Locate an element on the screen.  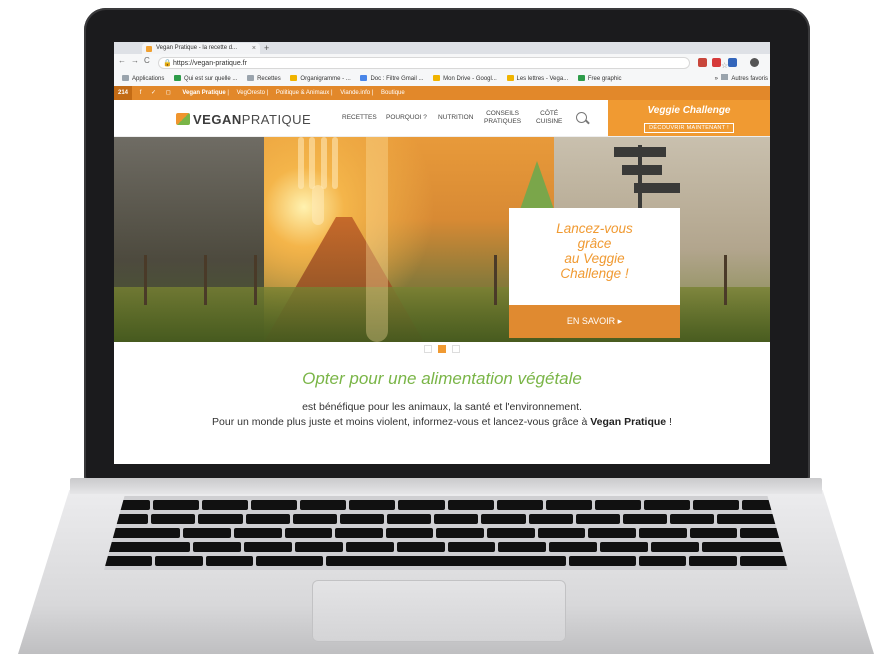
nav-item-pourquoi: POURQUOI ? is located at coordinates (406, 118).